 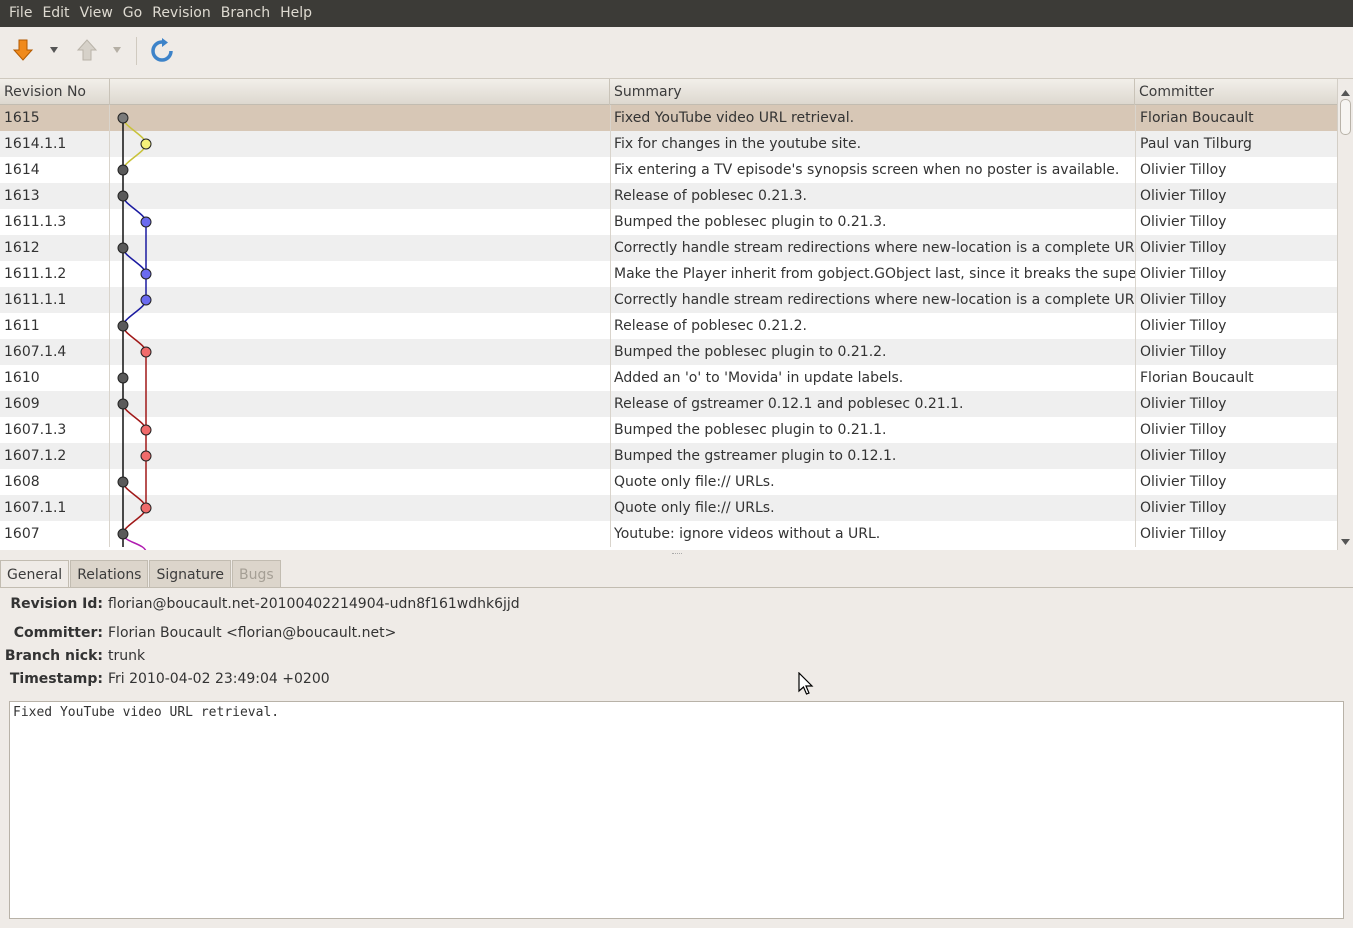 What do you see at coordinates (23, 50) in the screenshot?
I see `arrow-down-icon` at bounding box center [23, 50].